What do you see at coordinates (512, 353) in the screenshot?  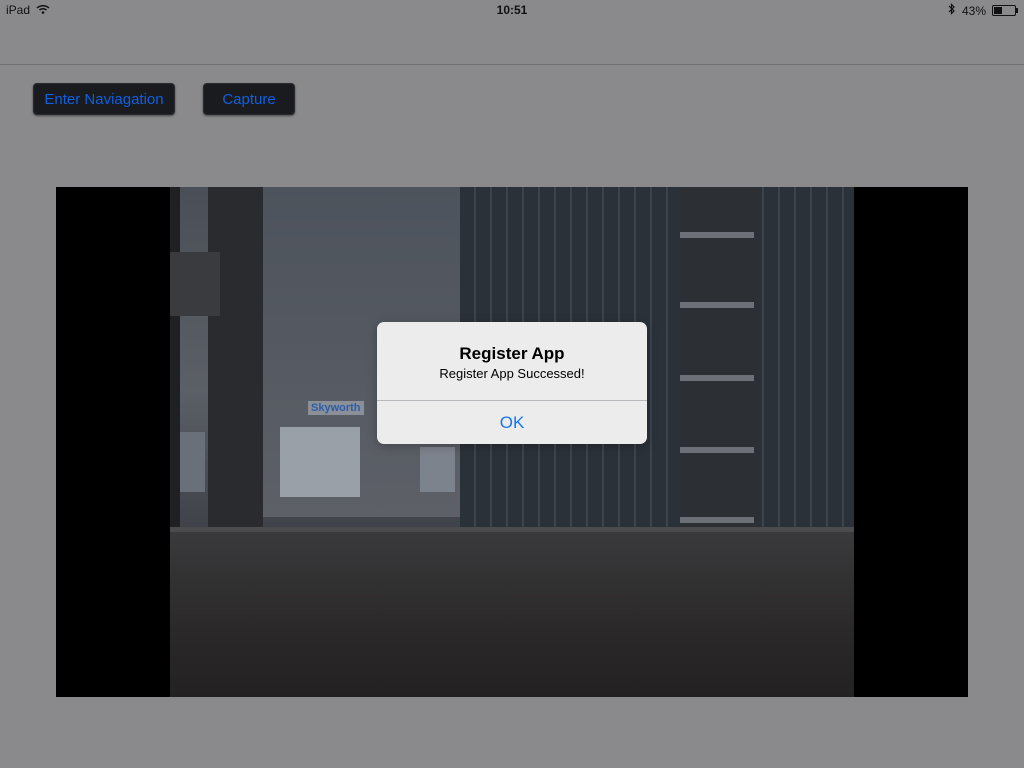 I see `alert-title: Register App` at bounding box center [512, 353].